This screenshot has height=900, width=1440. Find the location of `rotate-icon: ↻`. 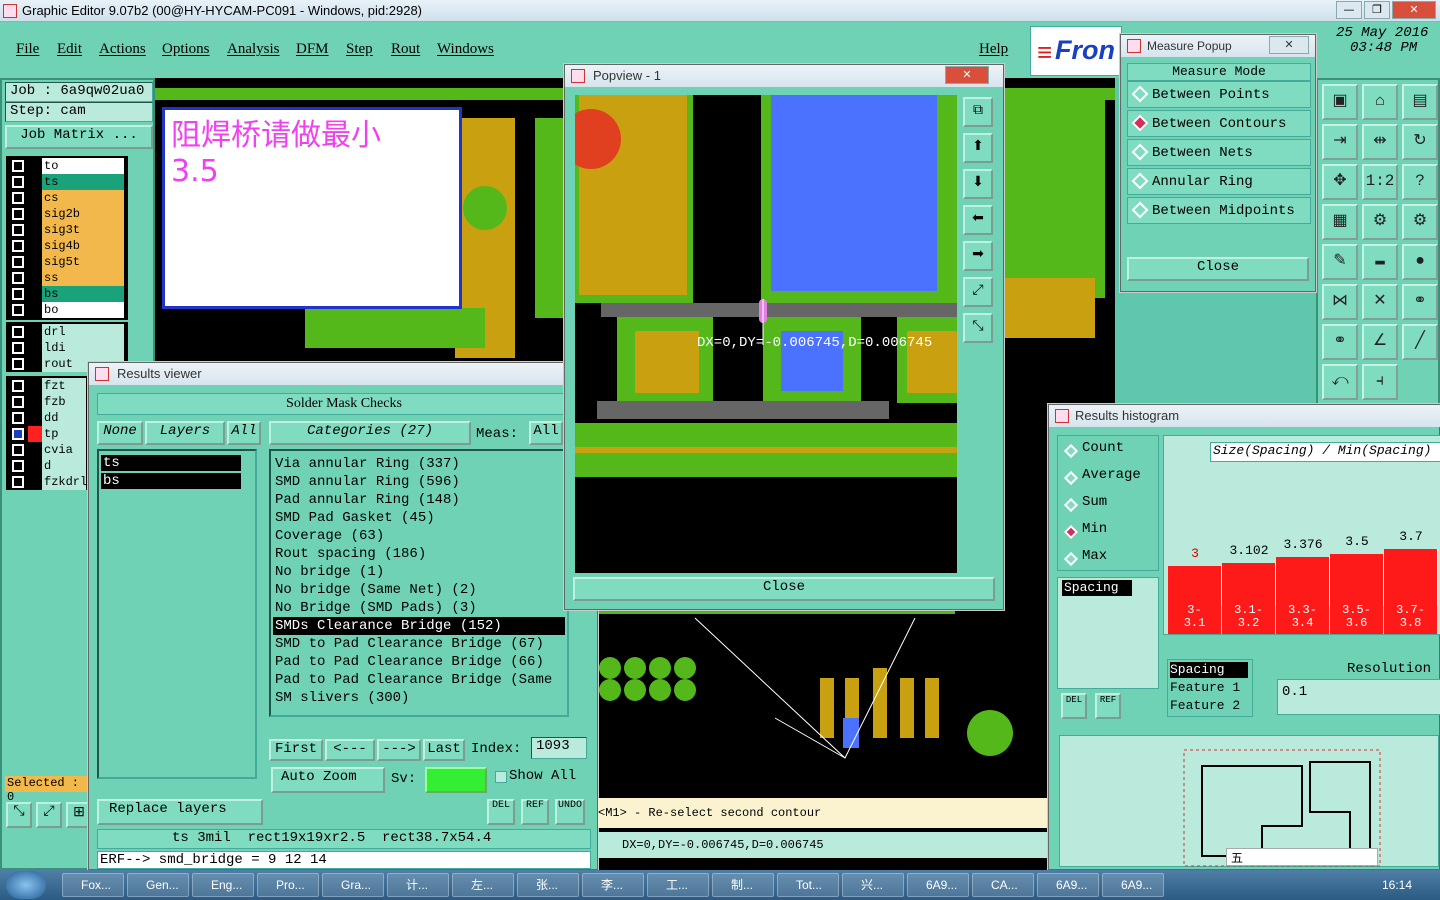

rotate-icon: ↻ is located at coordinates (1420, 142).